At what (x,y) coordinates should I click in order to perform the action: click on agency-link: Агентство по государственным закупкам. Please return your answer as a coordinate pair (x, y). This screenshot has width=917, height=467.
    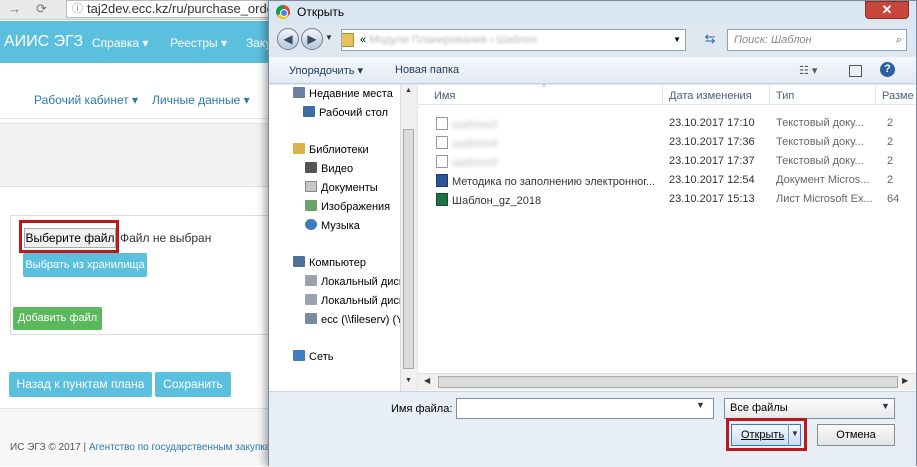
    Looking at the image, I should click on (183, 447).